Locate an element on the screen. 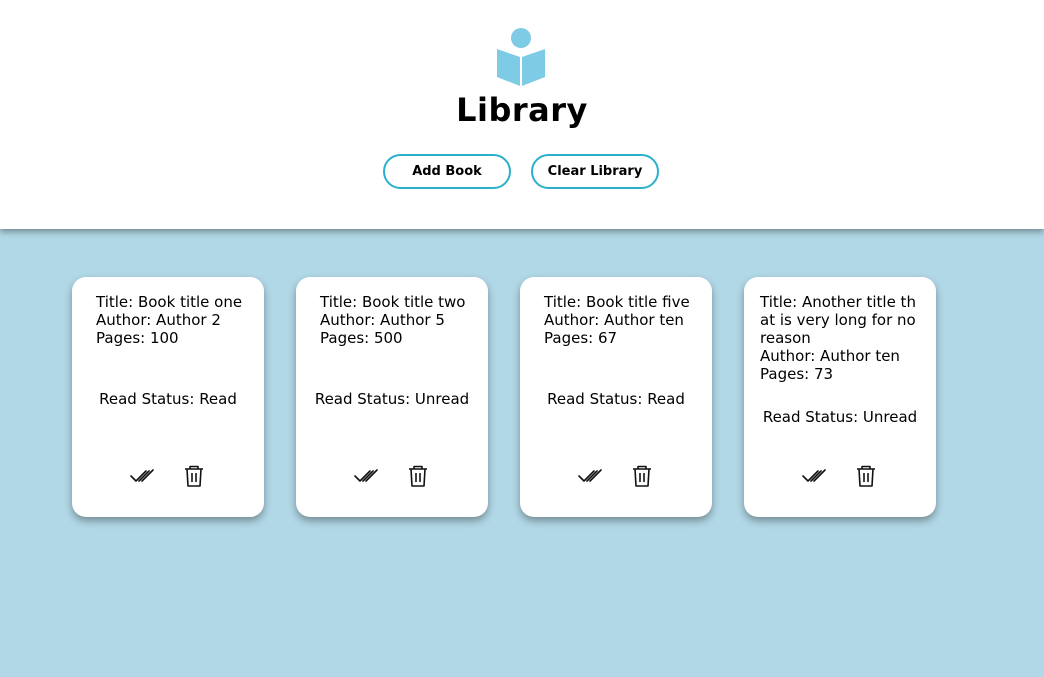 The image size is (1044, 677). book-pages: Pages: 73 is located at coordinates (797, 374).